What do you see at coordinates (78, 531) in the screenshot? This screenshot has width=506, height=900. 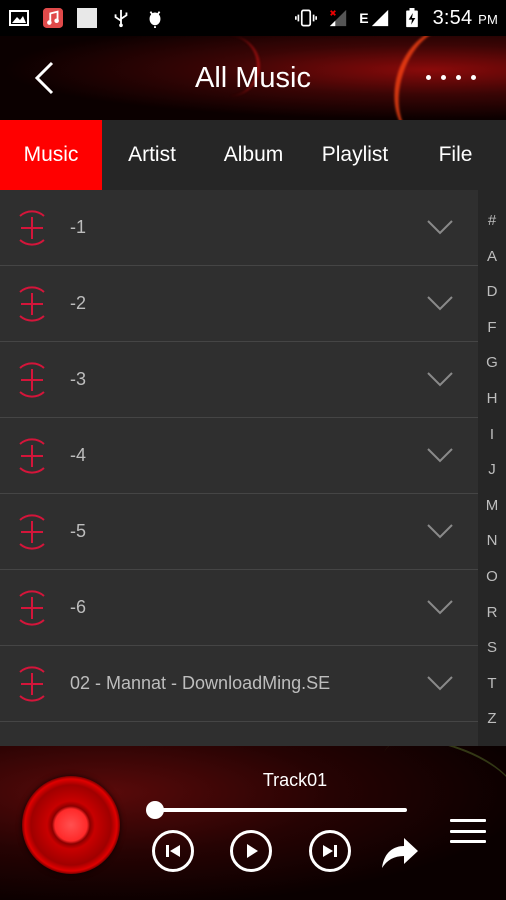 I see `song-title: -5` at bounding box center [78, 531].